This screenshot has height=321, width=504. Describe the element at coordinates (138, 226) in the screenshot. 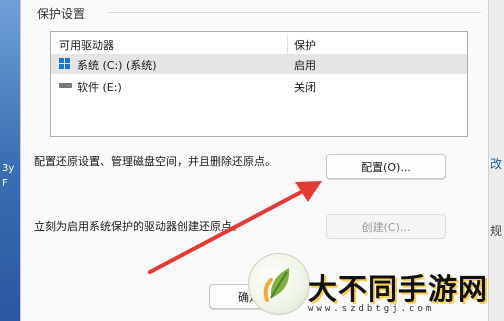

I see `create-description: 立刻为启用系统保护的驱动器创建还原点。` at that location.